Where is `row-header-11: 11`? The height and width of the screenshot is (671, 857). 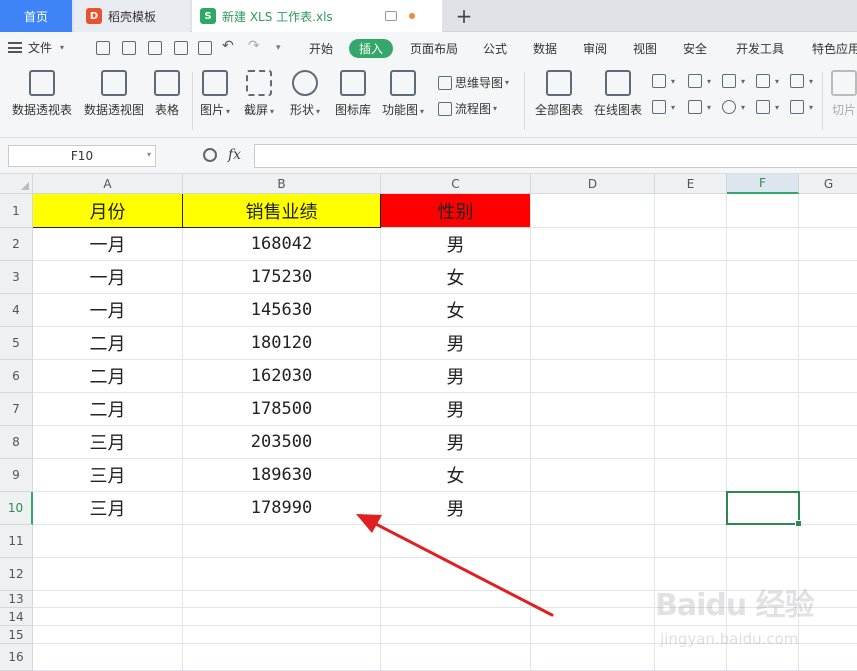 row-header-11: 11 is located at coordinates (16, 541).